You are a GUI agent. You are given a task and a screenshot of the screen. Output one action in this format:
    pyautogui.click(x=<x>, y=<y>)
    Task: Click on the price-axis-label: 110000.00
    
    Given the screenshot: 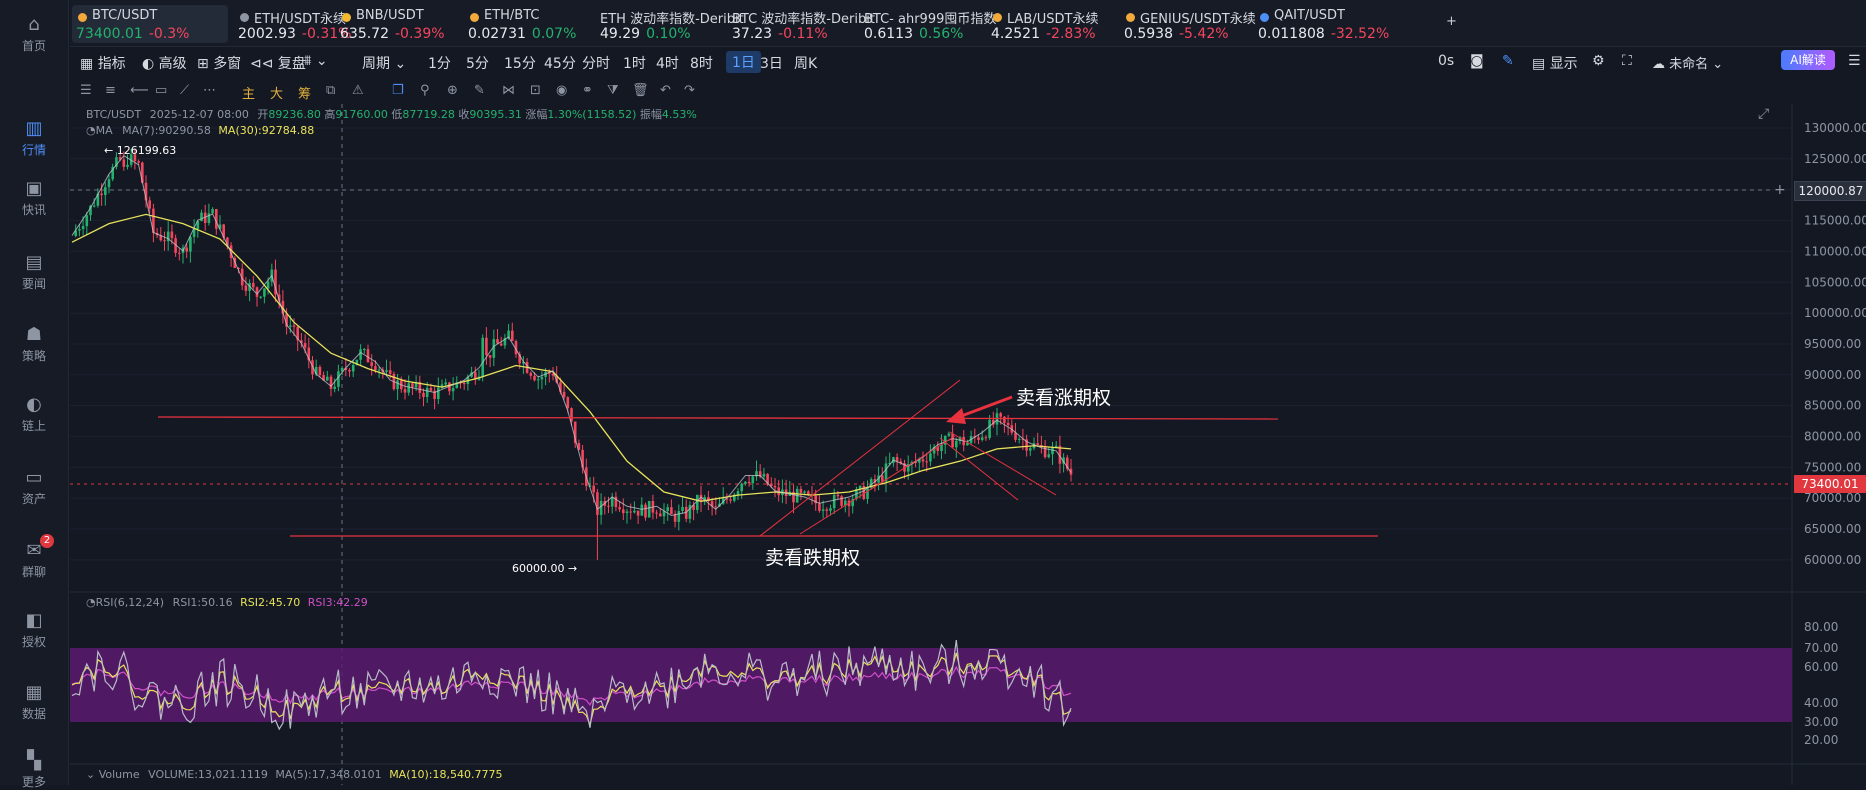 What is the action you would take?
    pyautogui.click(x=1835, y=251)
    